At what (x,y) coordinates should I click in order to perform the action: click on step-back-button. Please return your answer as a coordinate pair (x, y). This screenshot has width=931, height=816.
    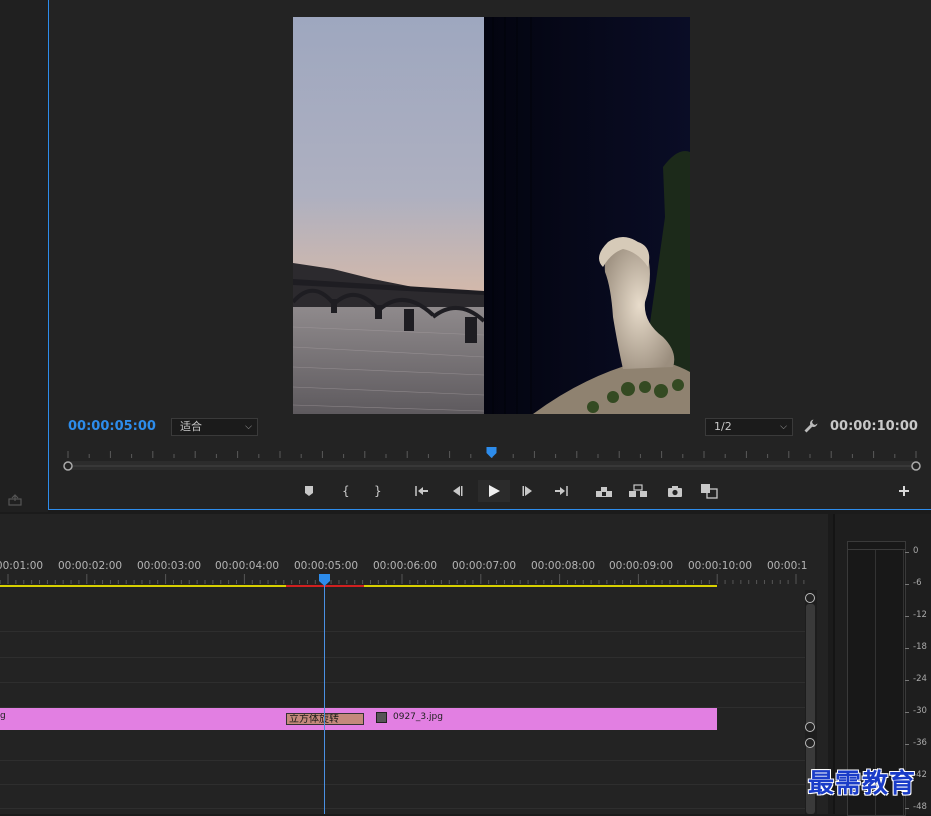
    Looking at the image, I should click on (457, 491).